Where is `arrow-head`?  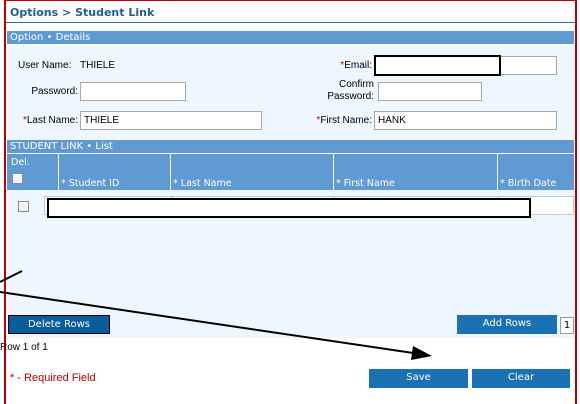 arrow-head is located at coordinates (421, 353).